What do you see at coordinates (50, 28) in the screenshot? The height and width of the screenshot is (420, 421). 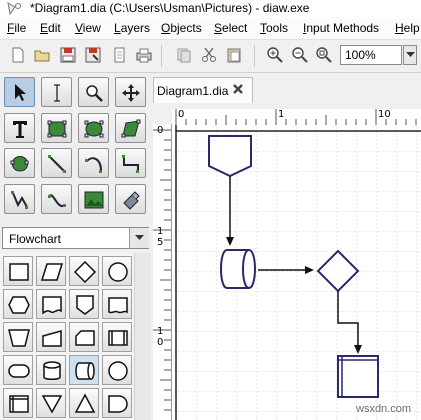 I see `menu-edit: Edit` at bounding box center [50, 28].